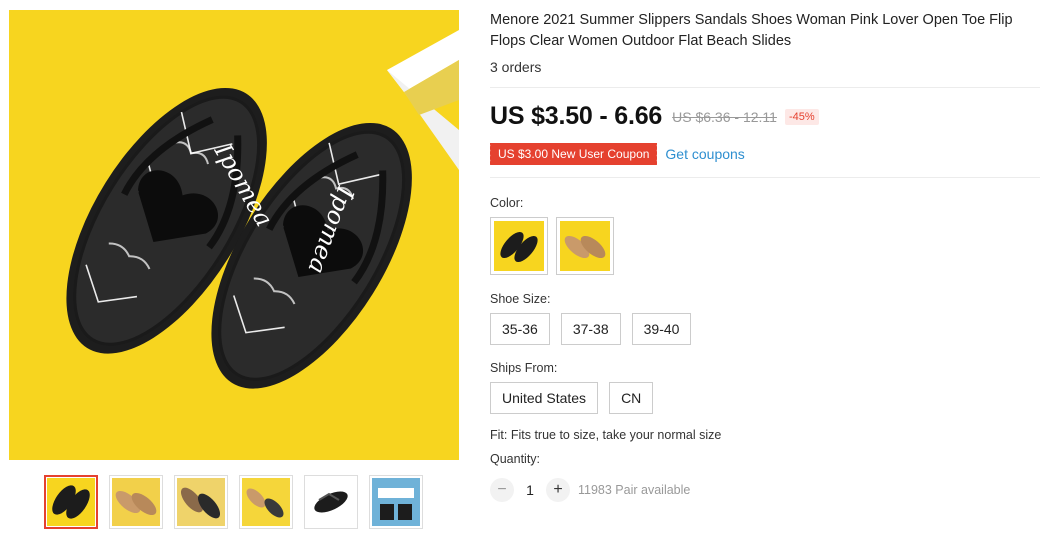  I want to click on discount-badge: -45%, so click(801, 116).